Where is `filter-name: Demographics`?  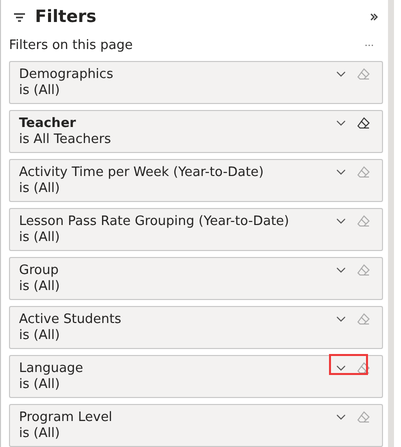 filter-name: Demographics is located at coordinates (66, 75).